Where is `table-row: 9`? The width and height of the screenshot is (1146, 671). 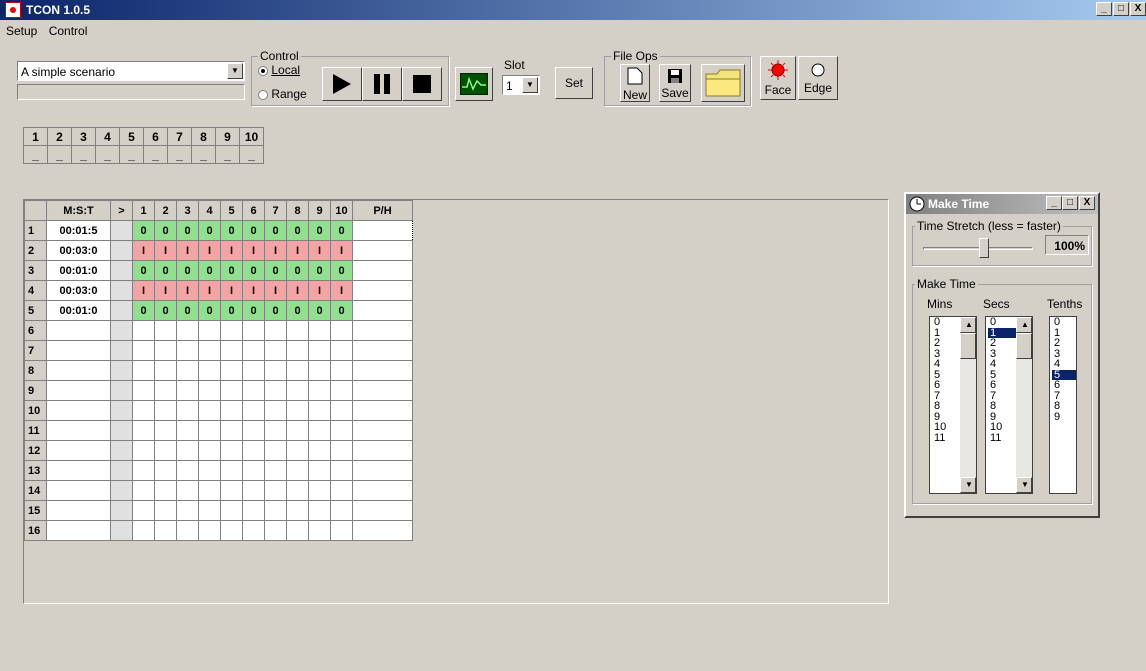
table-row: 9 is located at coordinates (218, 390).